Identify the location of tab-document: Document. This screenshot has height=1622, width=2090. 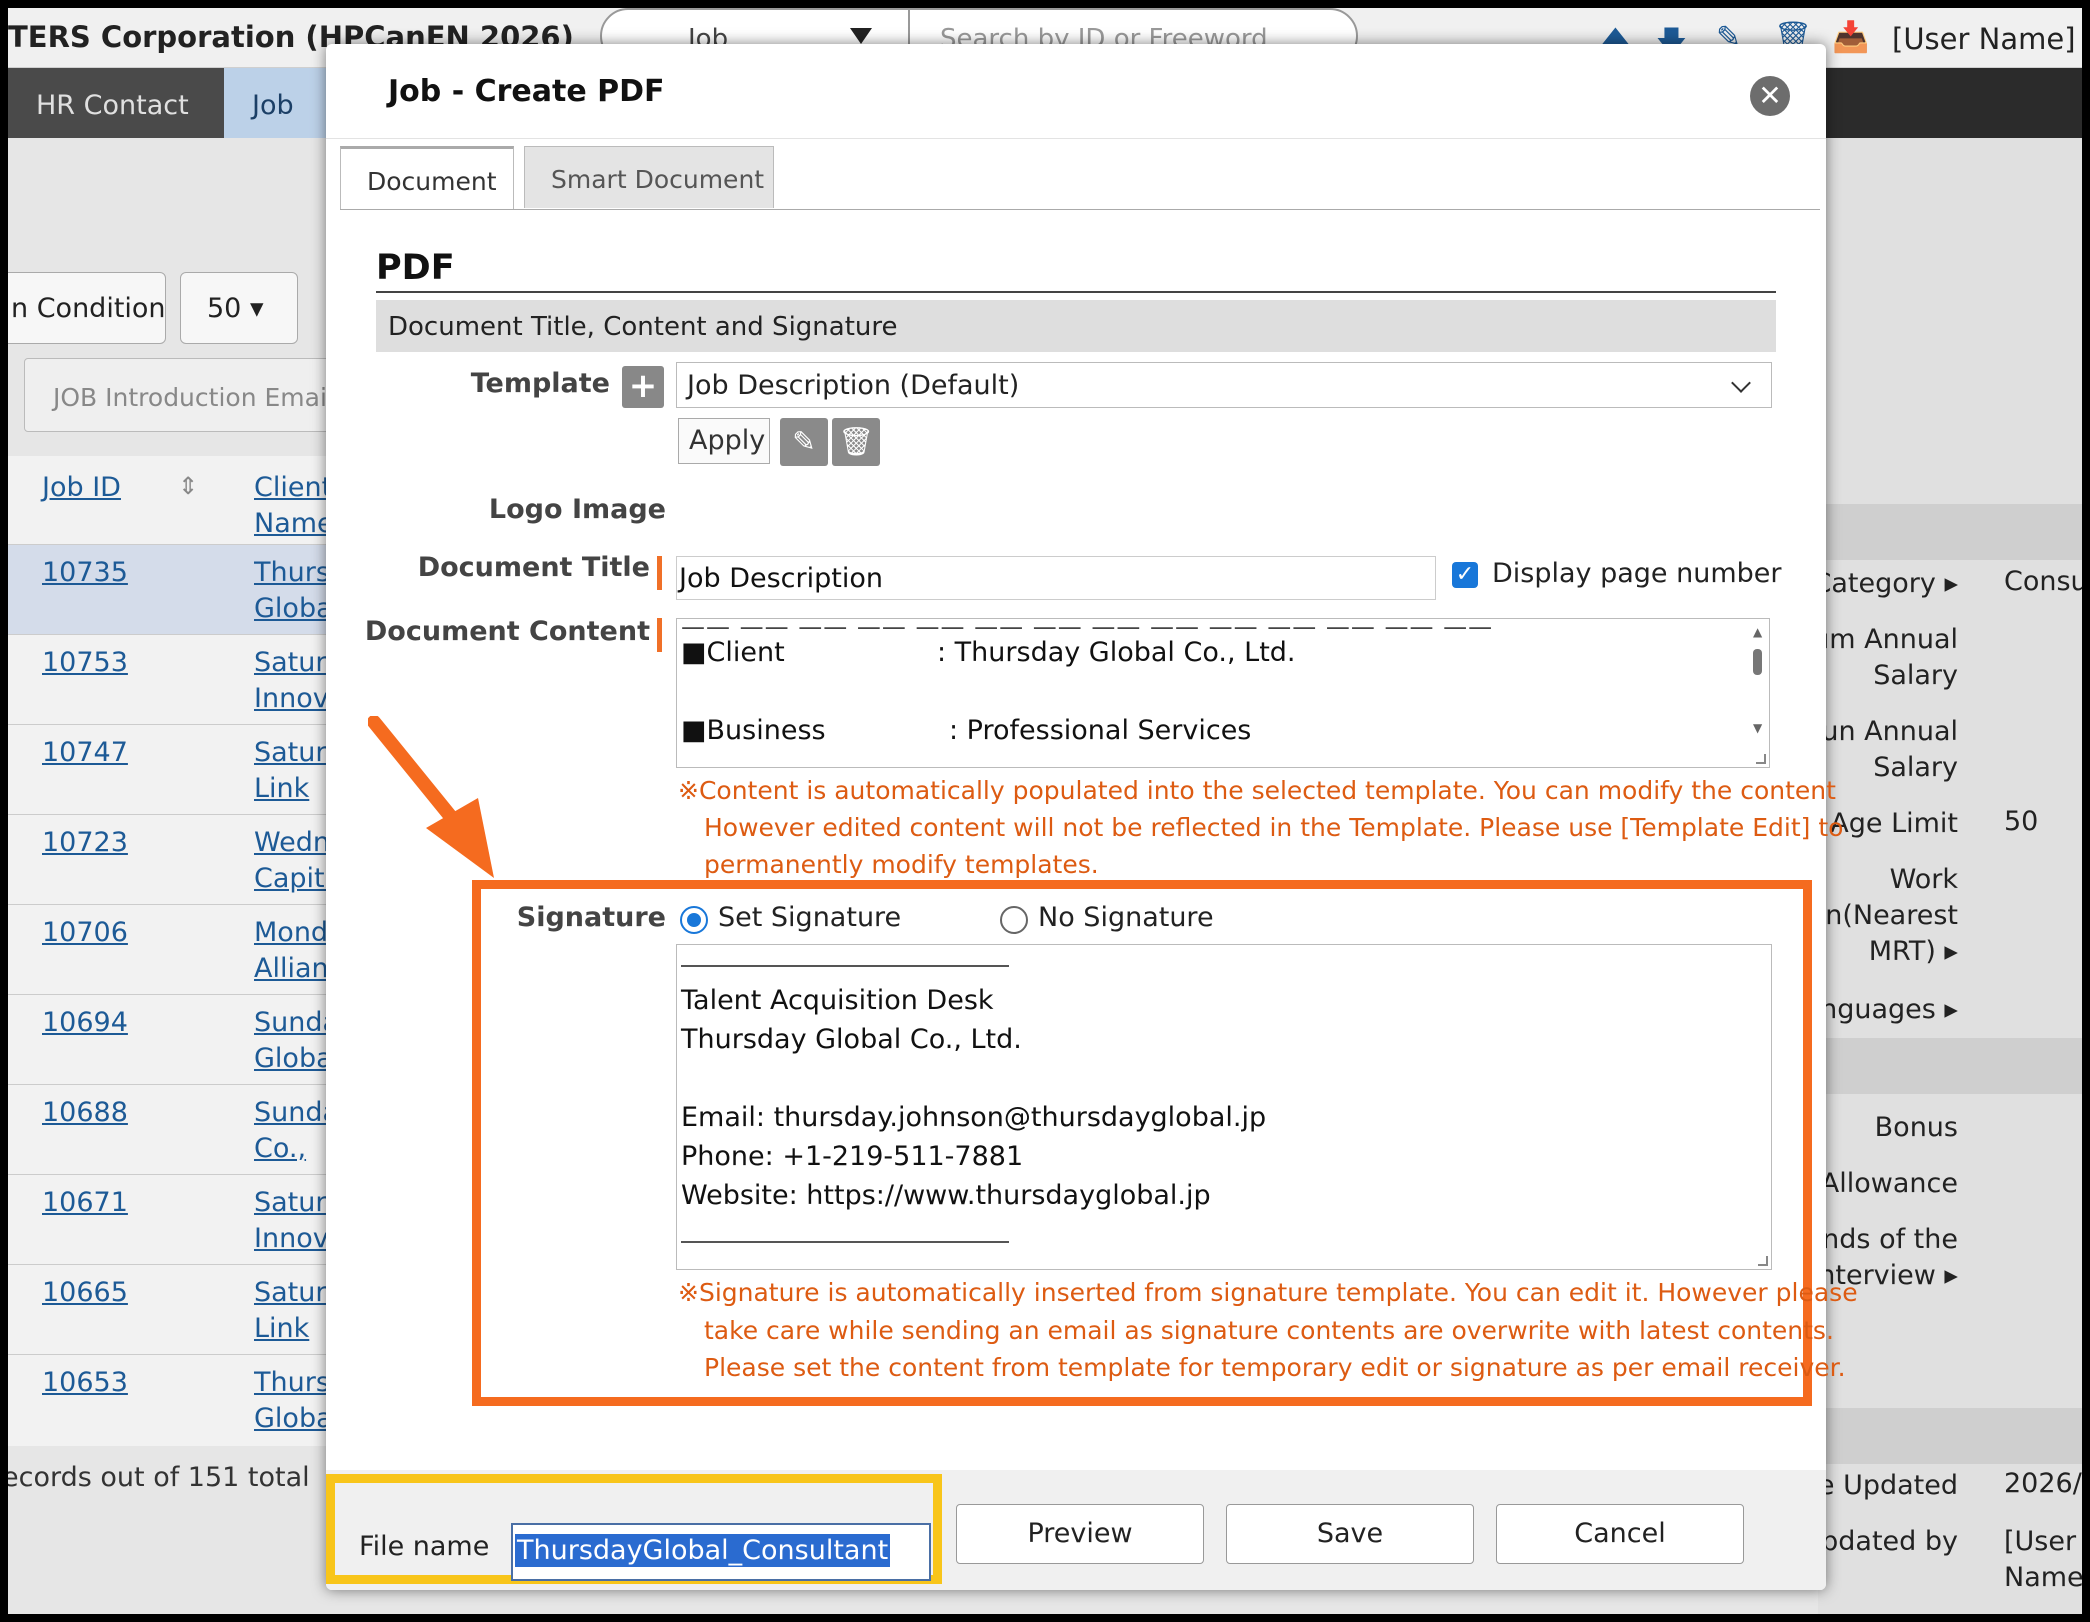
(427, 178).